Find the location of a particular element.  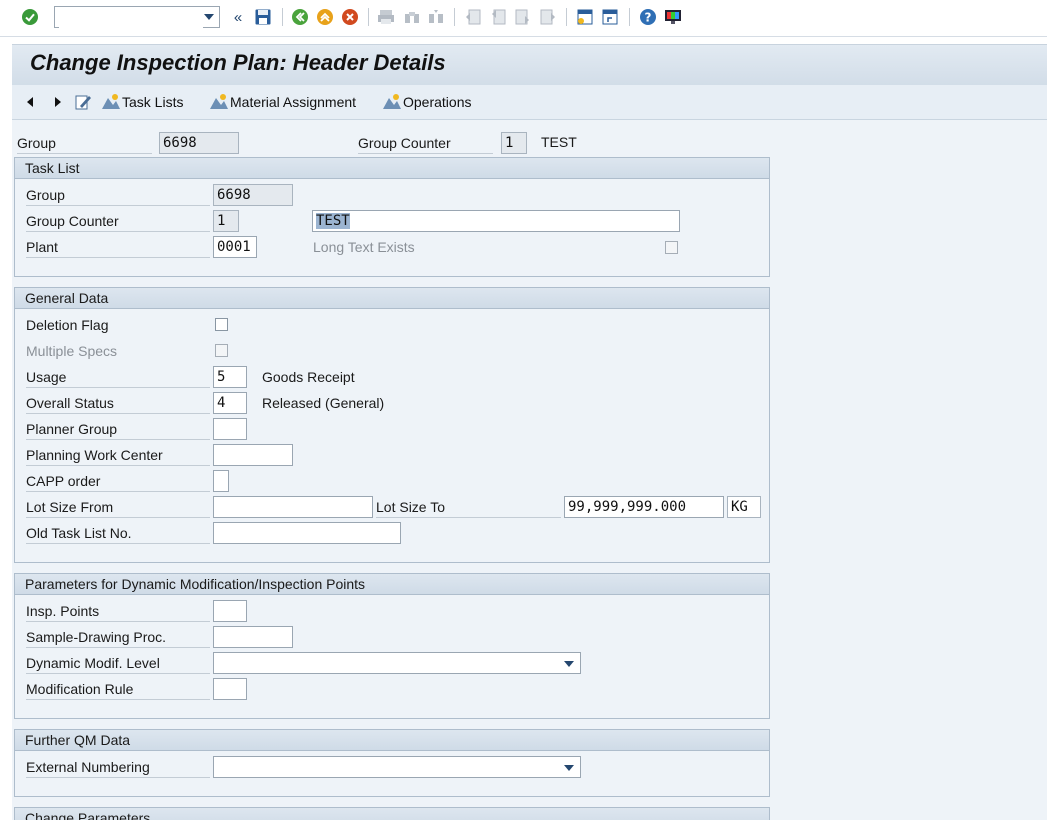

enter-check-icon is located at coordinates (30, 17).